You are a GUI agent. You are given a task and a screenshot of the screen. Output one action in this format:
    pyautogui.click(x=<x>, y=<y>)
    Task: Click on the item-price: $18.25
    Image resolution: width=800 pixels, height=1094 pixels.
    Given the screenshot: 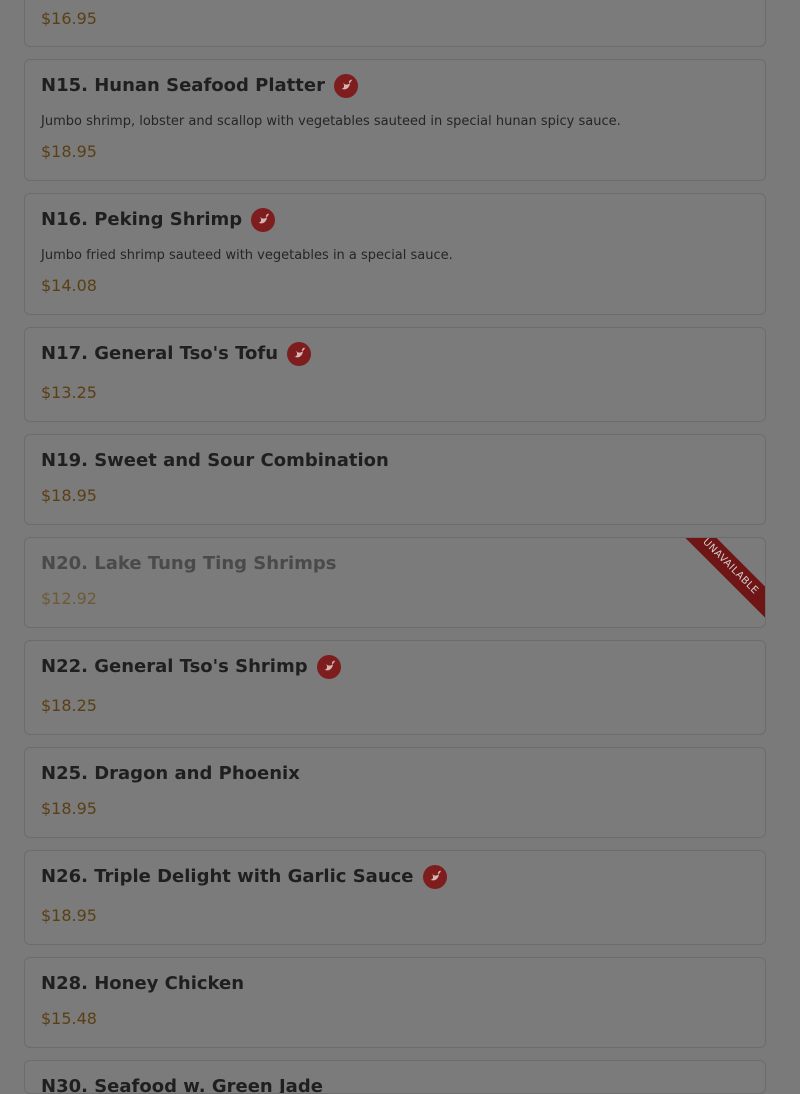 What is the action you would take?
    pyautogui.click(x=69, y=705)
    